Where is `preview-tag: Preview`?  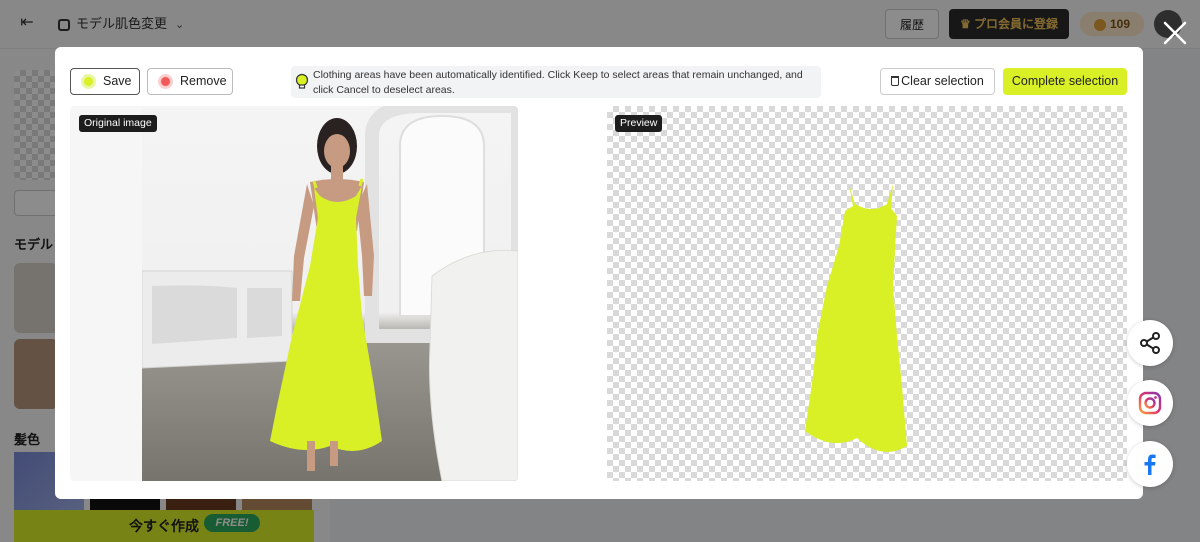 preview-tag: Preview is located at coordinates (639, 123).